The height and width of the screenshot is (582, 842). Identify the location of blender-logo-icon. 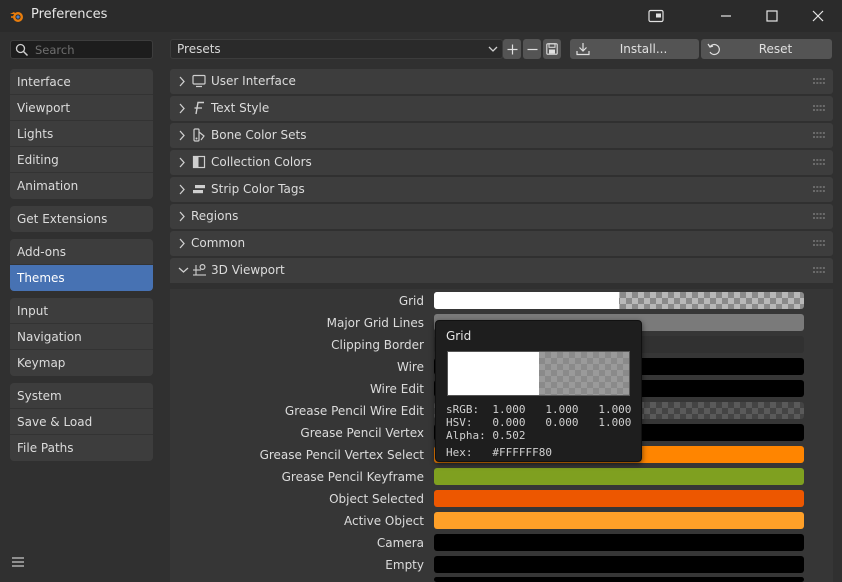
(16, 17).